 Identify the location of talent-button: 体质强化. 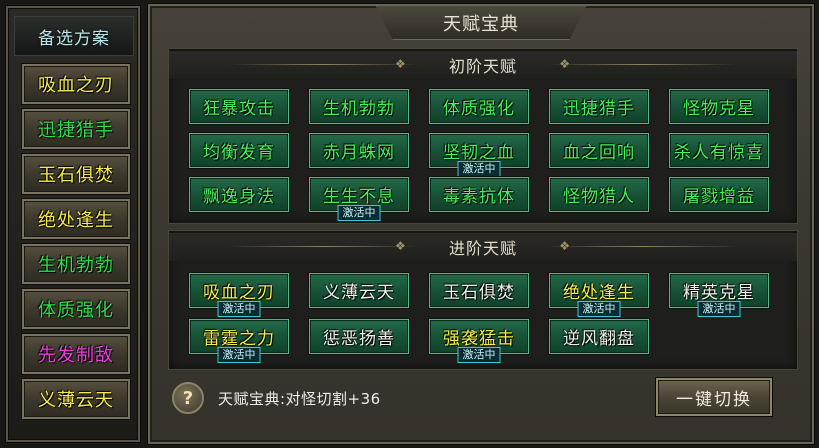
(479, 106).